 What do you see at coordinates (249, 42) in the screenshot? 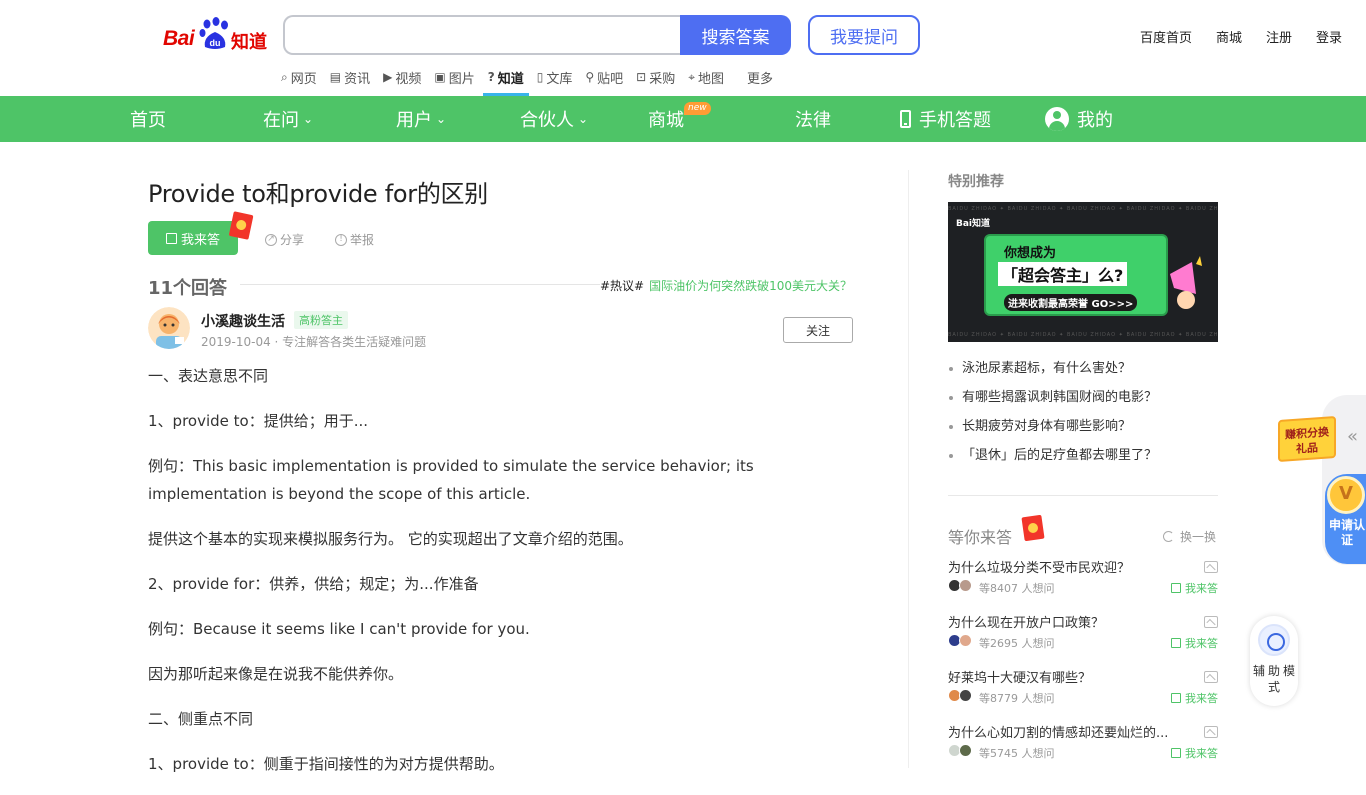
I see `logo-zhidao-text: 知道` at bounding box center [249, 42].